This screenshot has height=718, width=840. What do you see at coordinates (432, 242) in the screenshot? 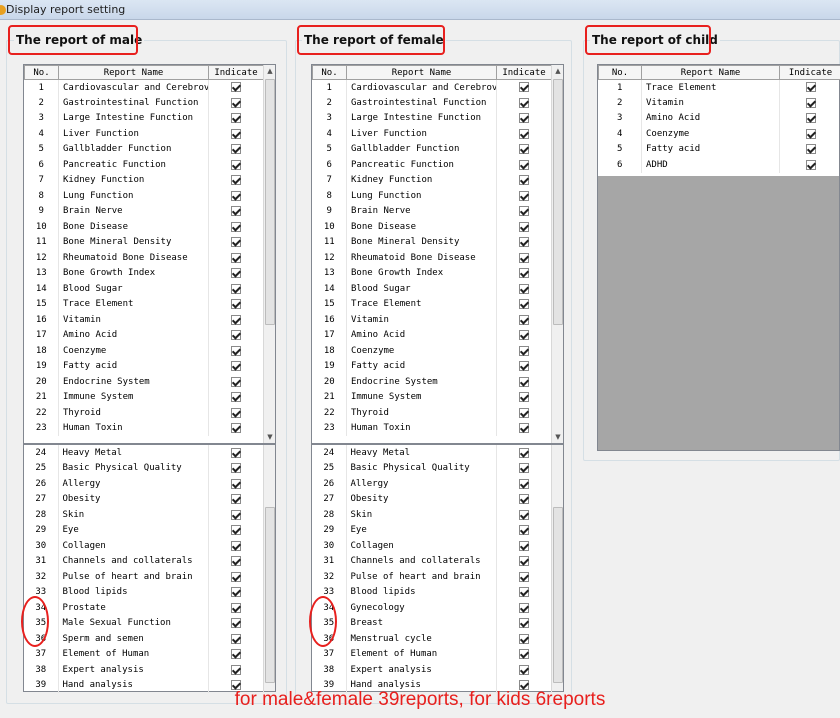
I see `table-row: 11 Bone Mineral Density` at bounding box center [432, 242].